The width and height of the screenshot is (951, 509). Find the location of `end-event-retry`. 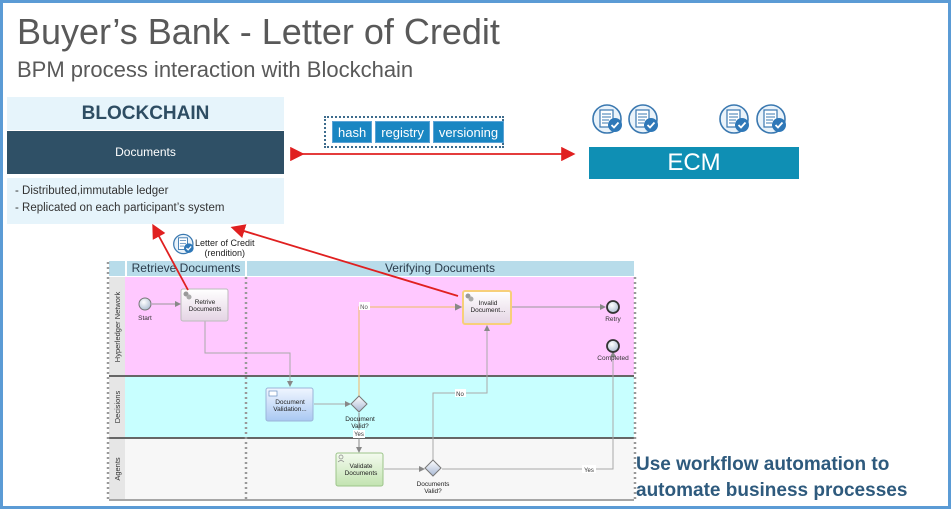

end-event-retry is located at coordinates (613, 307).